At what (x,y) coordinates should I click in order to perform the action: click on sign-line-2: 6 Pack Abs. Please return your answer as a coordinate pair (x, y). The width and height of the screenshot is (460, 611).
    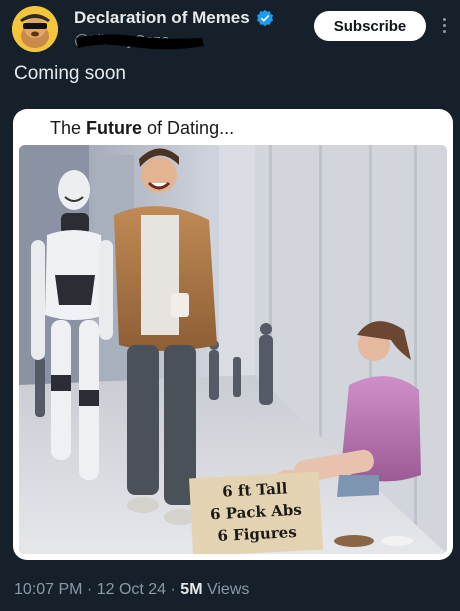
    Looking at the image, I should click on (256, 512).